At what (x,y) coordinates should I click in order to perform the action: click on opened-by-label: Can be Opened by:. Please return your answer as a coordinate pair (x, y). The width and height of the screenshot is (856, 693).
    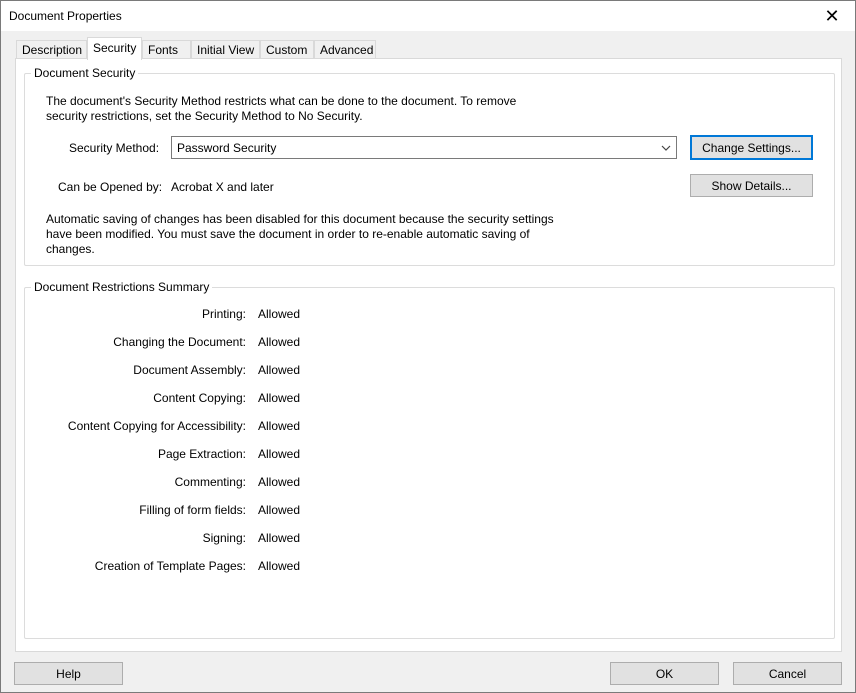
    Looking at the image, I should click on (110, 187).